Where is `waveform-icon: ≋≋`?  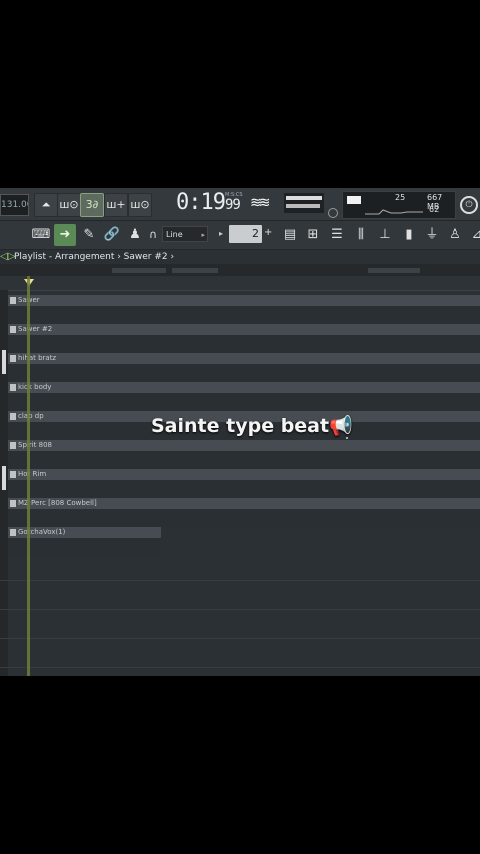 waveform-icon: ≋≋ is located at coordinates (260, 203).